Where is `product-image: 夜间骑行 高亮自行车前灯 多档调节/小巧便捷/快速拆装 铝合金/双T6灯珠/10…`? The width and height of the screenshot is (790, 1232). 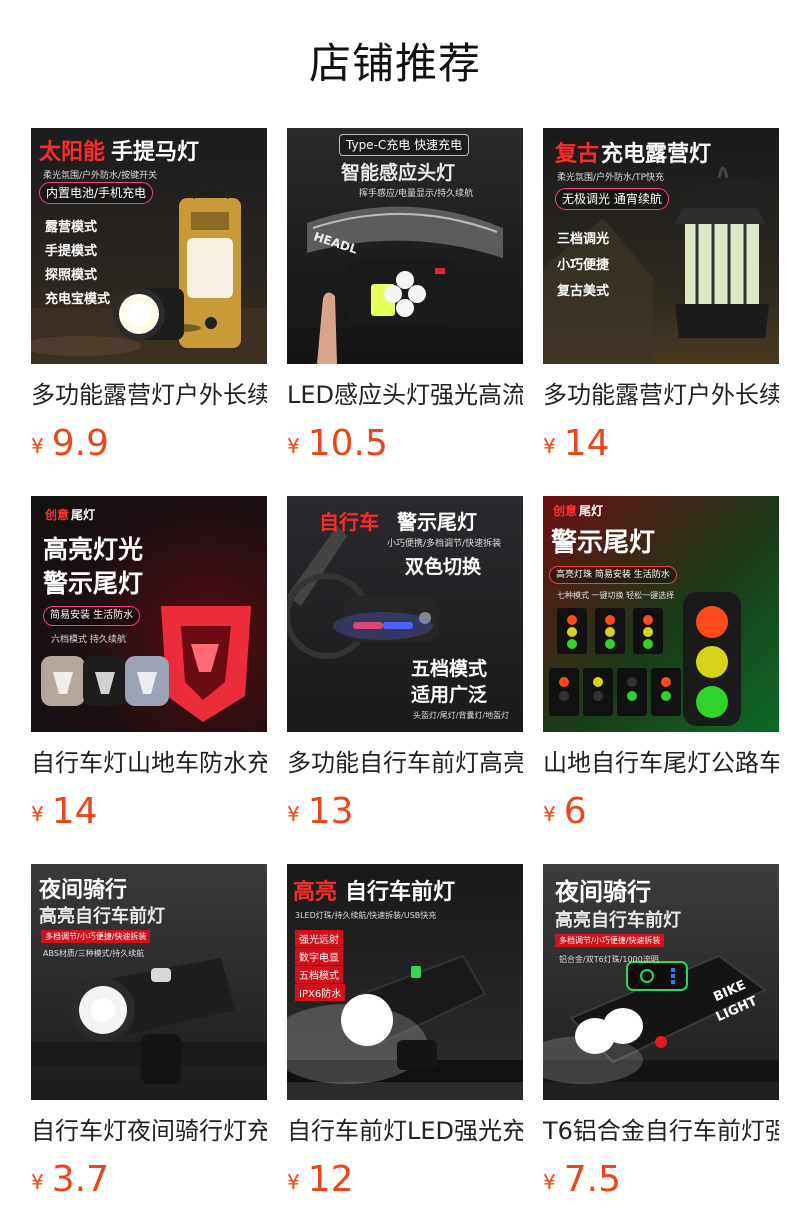
product-image: 夜间骑行 高亮自行车前灯 多档调节/小巧便捷/快速拆装 铝合金/双T6灯珠/10… is located at coordinates (661, 982).